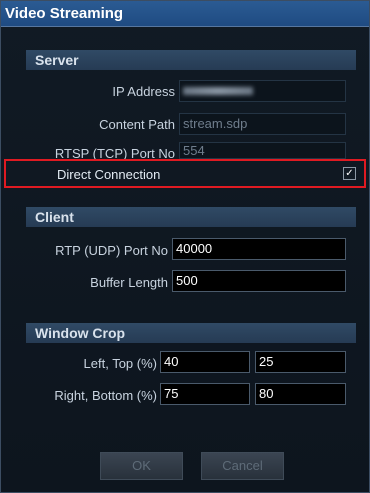 The image size is (370, 493). Describe the element at coordinates (262, 150) in the screenshot. I see `rtsp-port-field: 554` at that location.